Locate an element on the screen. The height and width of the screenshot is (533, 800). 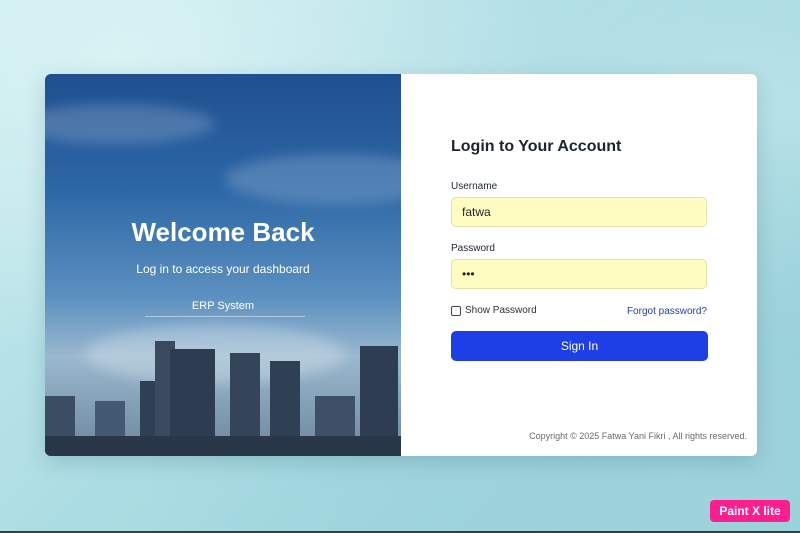
show-password-label: Show Password is located at coordinates (501, 310).